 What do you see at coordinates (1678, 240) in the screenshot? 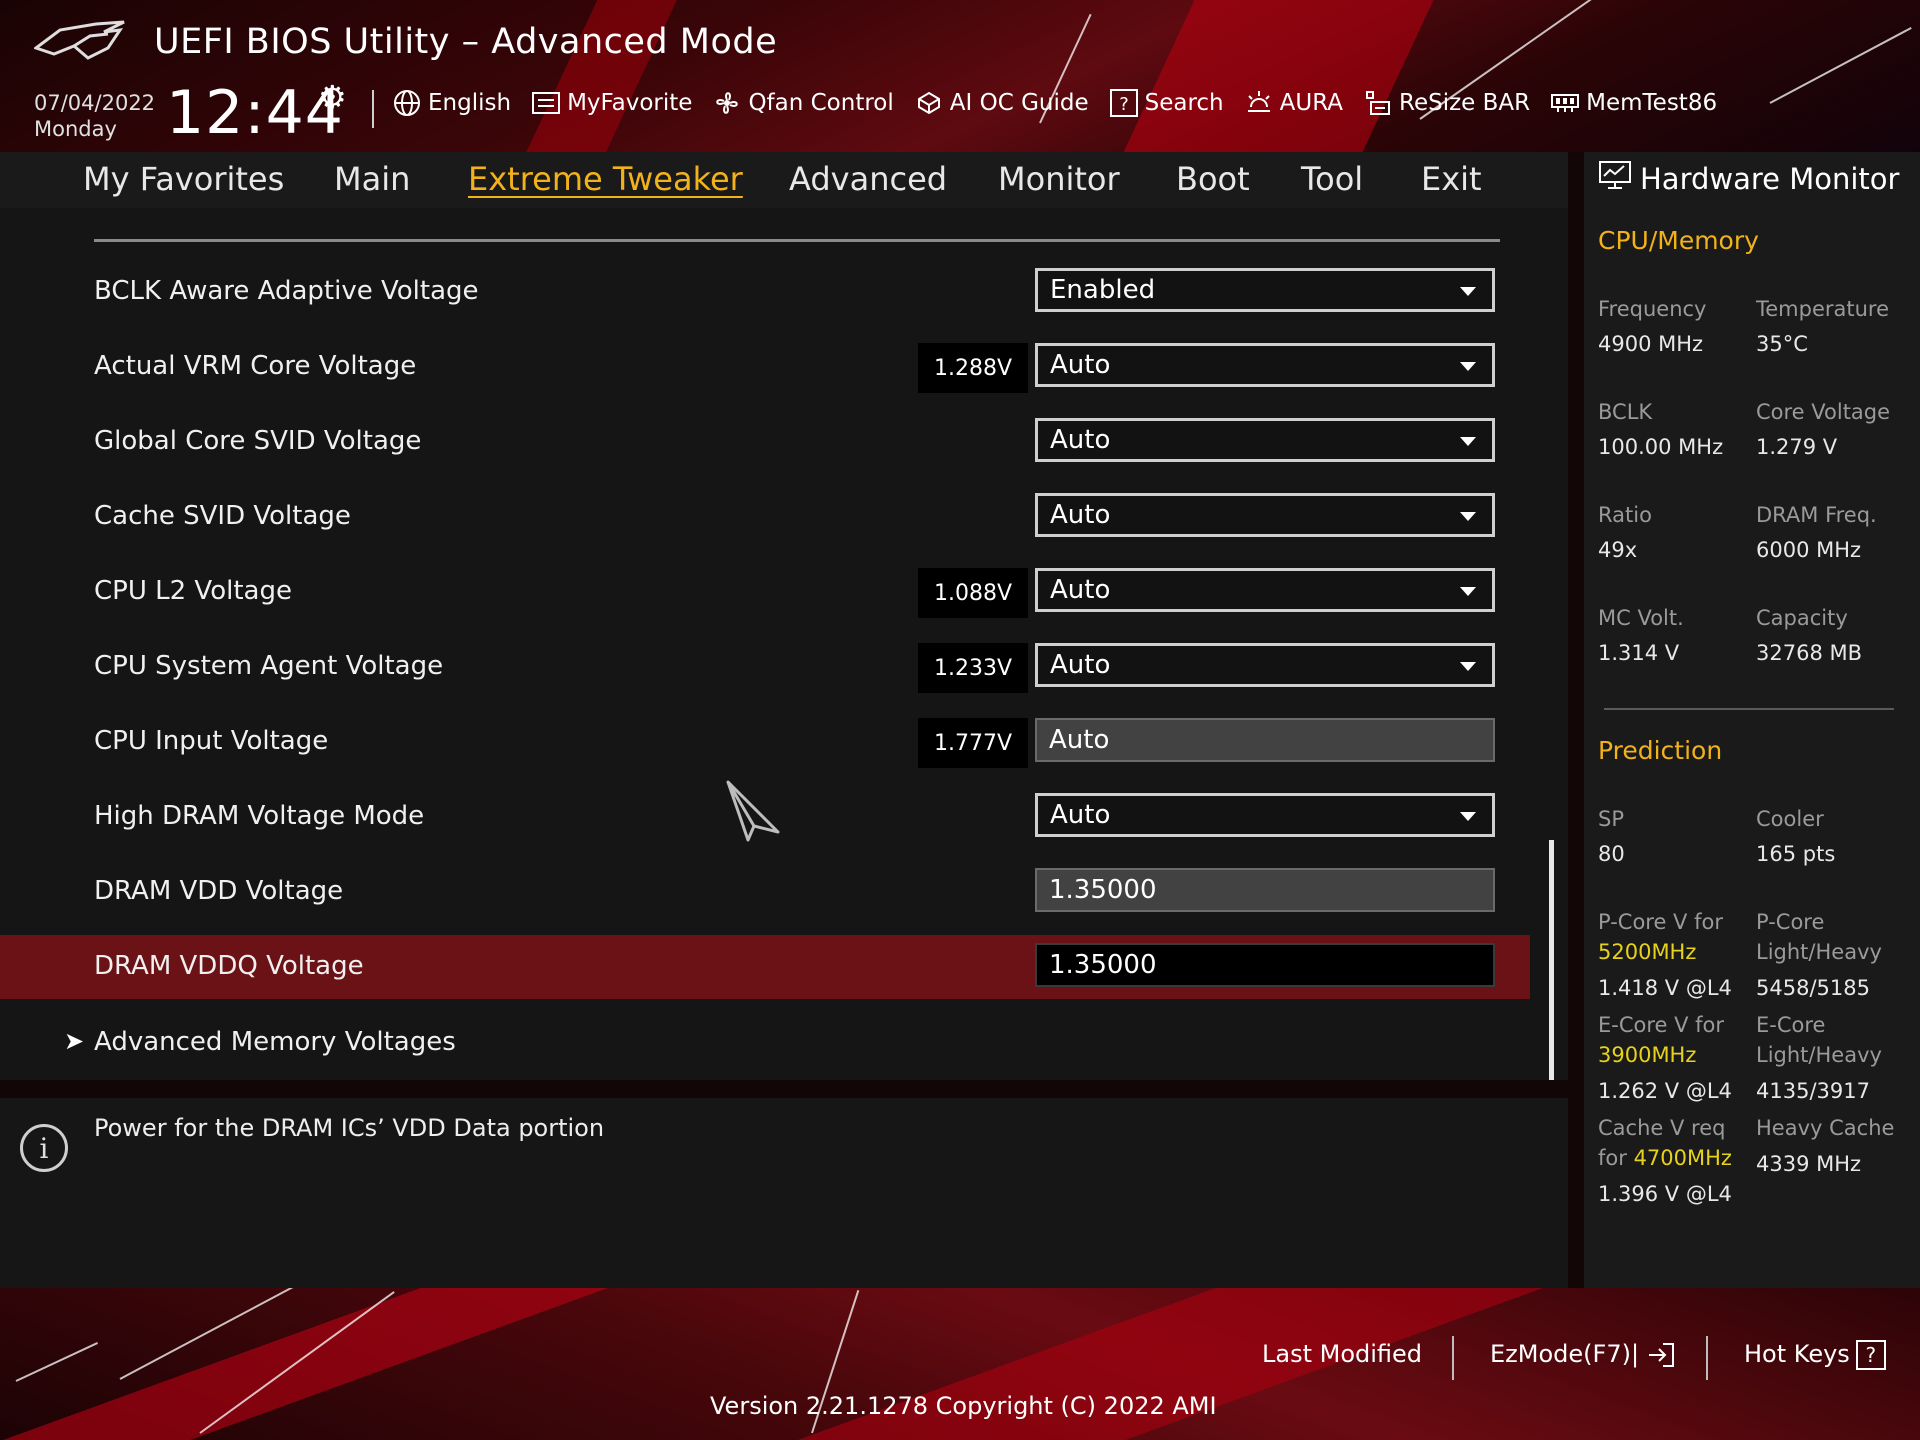
I see `cpu-memory-heading: CPU/Memory` at bounding box center [1678, 240].